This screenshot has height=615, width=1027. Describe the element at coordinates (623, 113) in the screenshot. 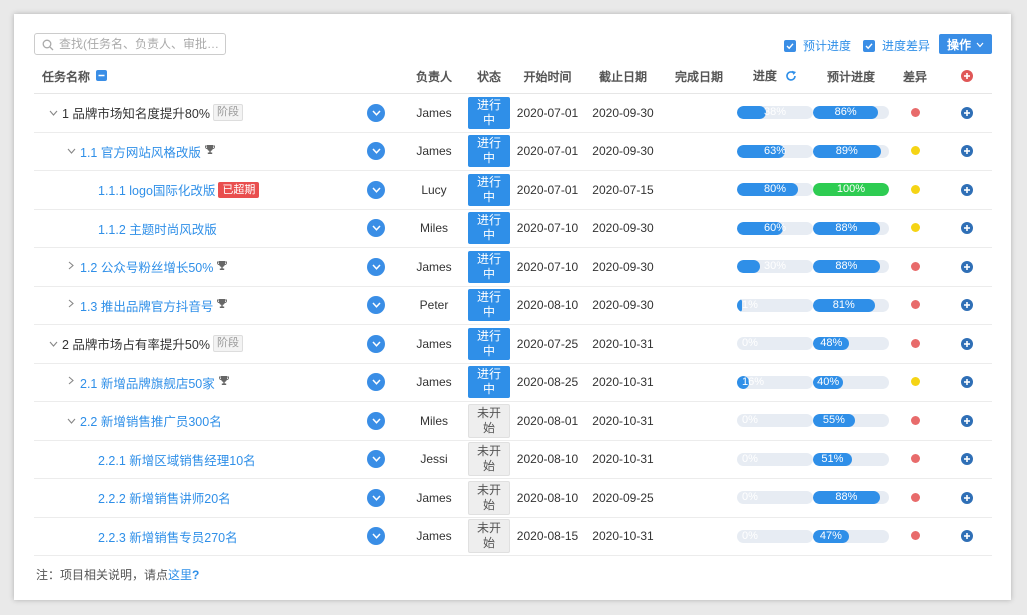

I see `deadline-cell: 2020-09-30` at that location.